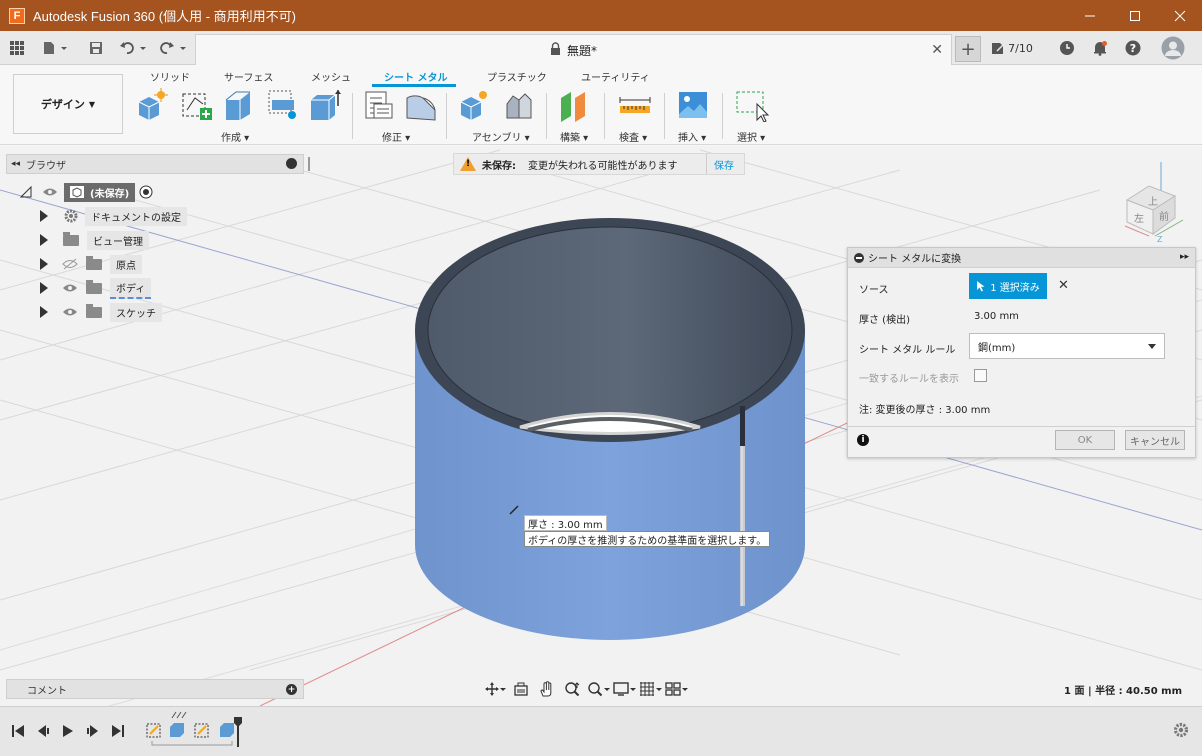 This screenshot has height=756, width=1202. I want to click on ok-button: OK, so click(1085, 440).